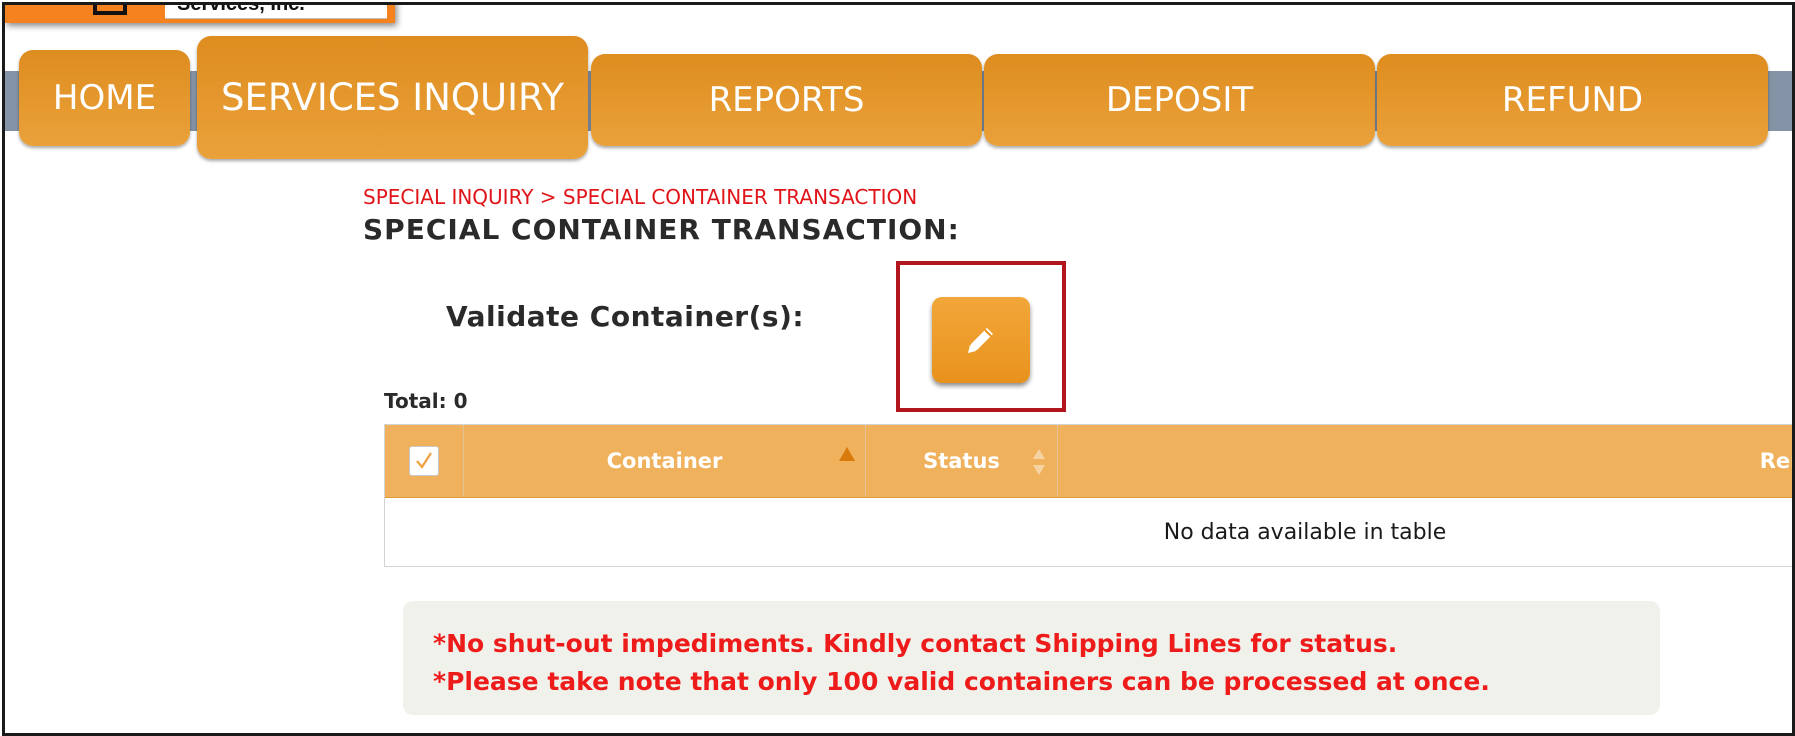  What do you see at coordinates (415, 401) in the screenshot?
I see `total-label: Total:` at bounding box center [415, 401].